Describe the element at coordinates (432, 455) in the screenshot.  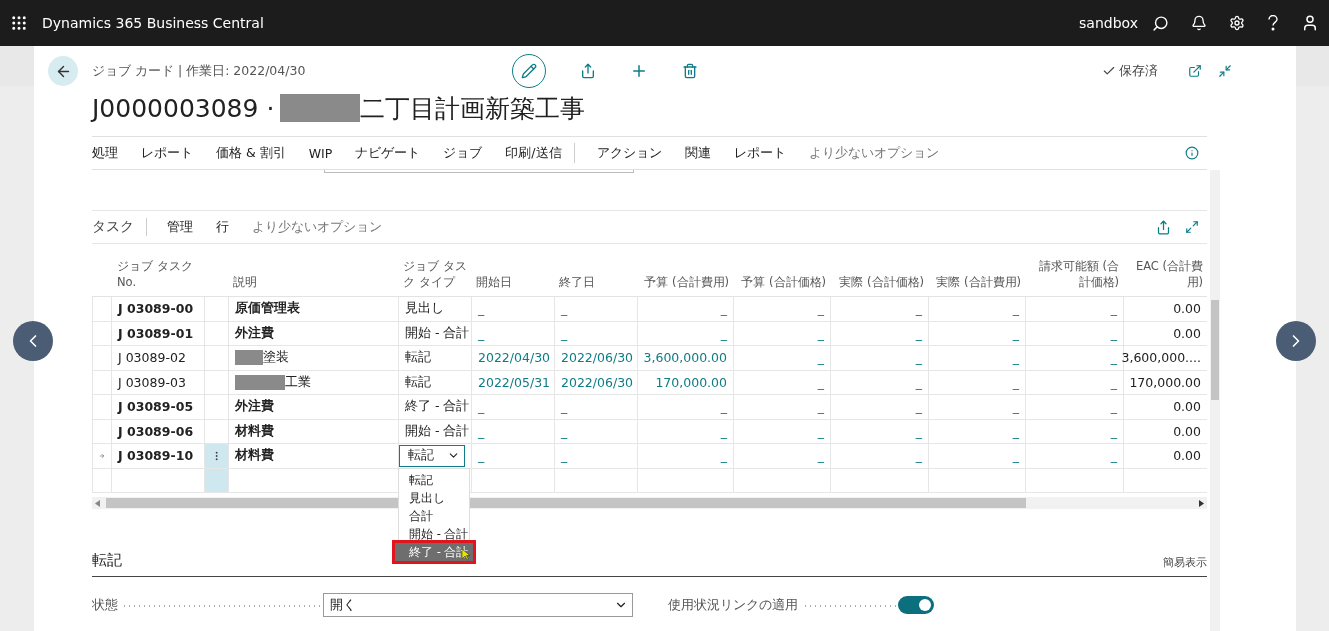
I see `type-dropdown: 転記` at that location.